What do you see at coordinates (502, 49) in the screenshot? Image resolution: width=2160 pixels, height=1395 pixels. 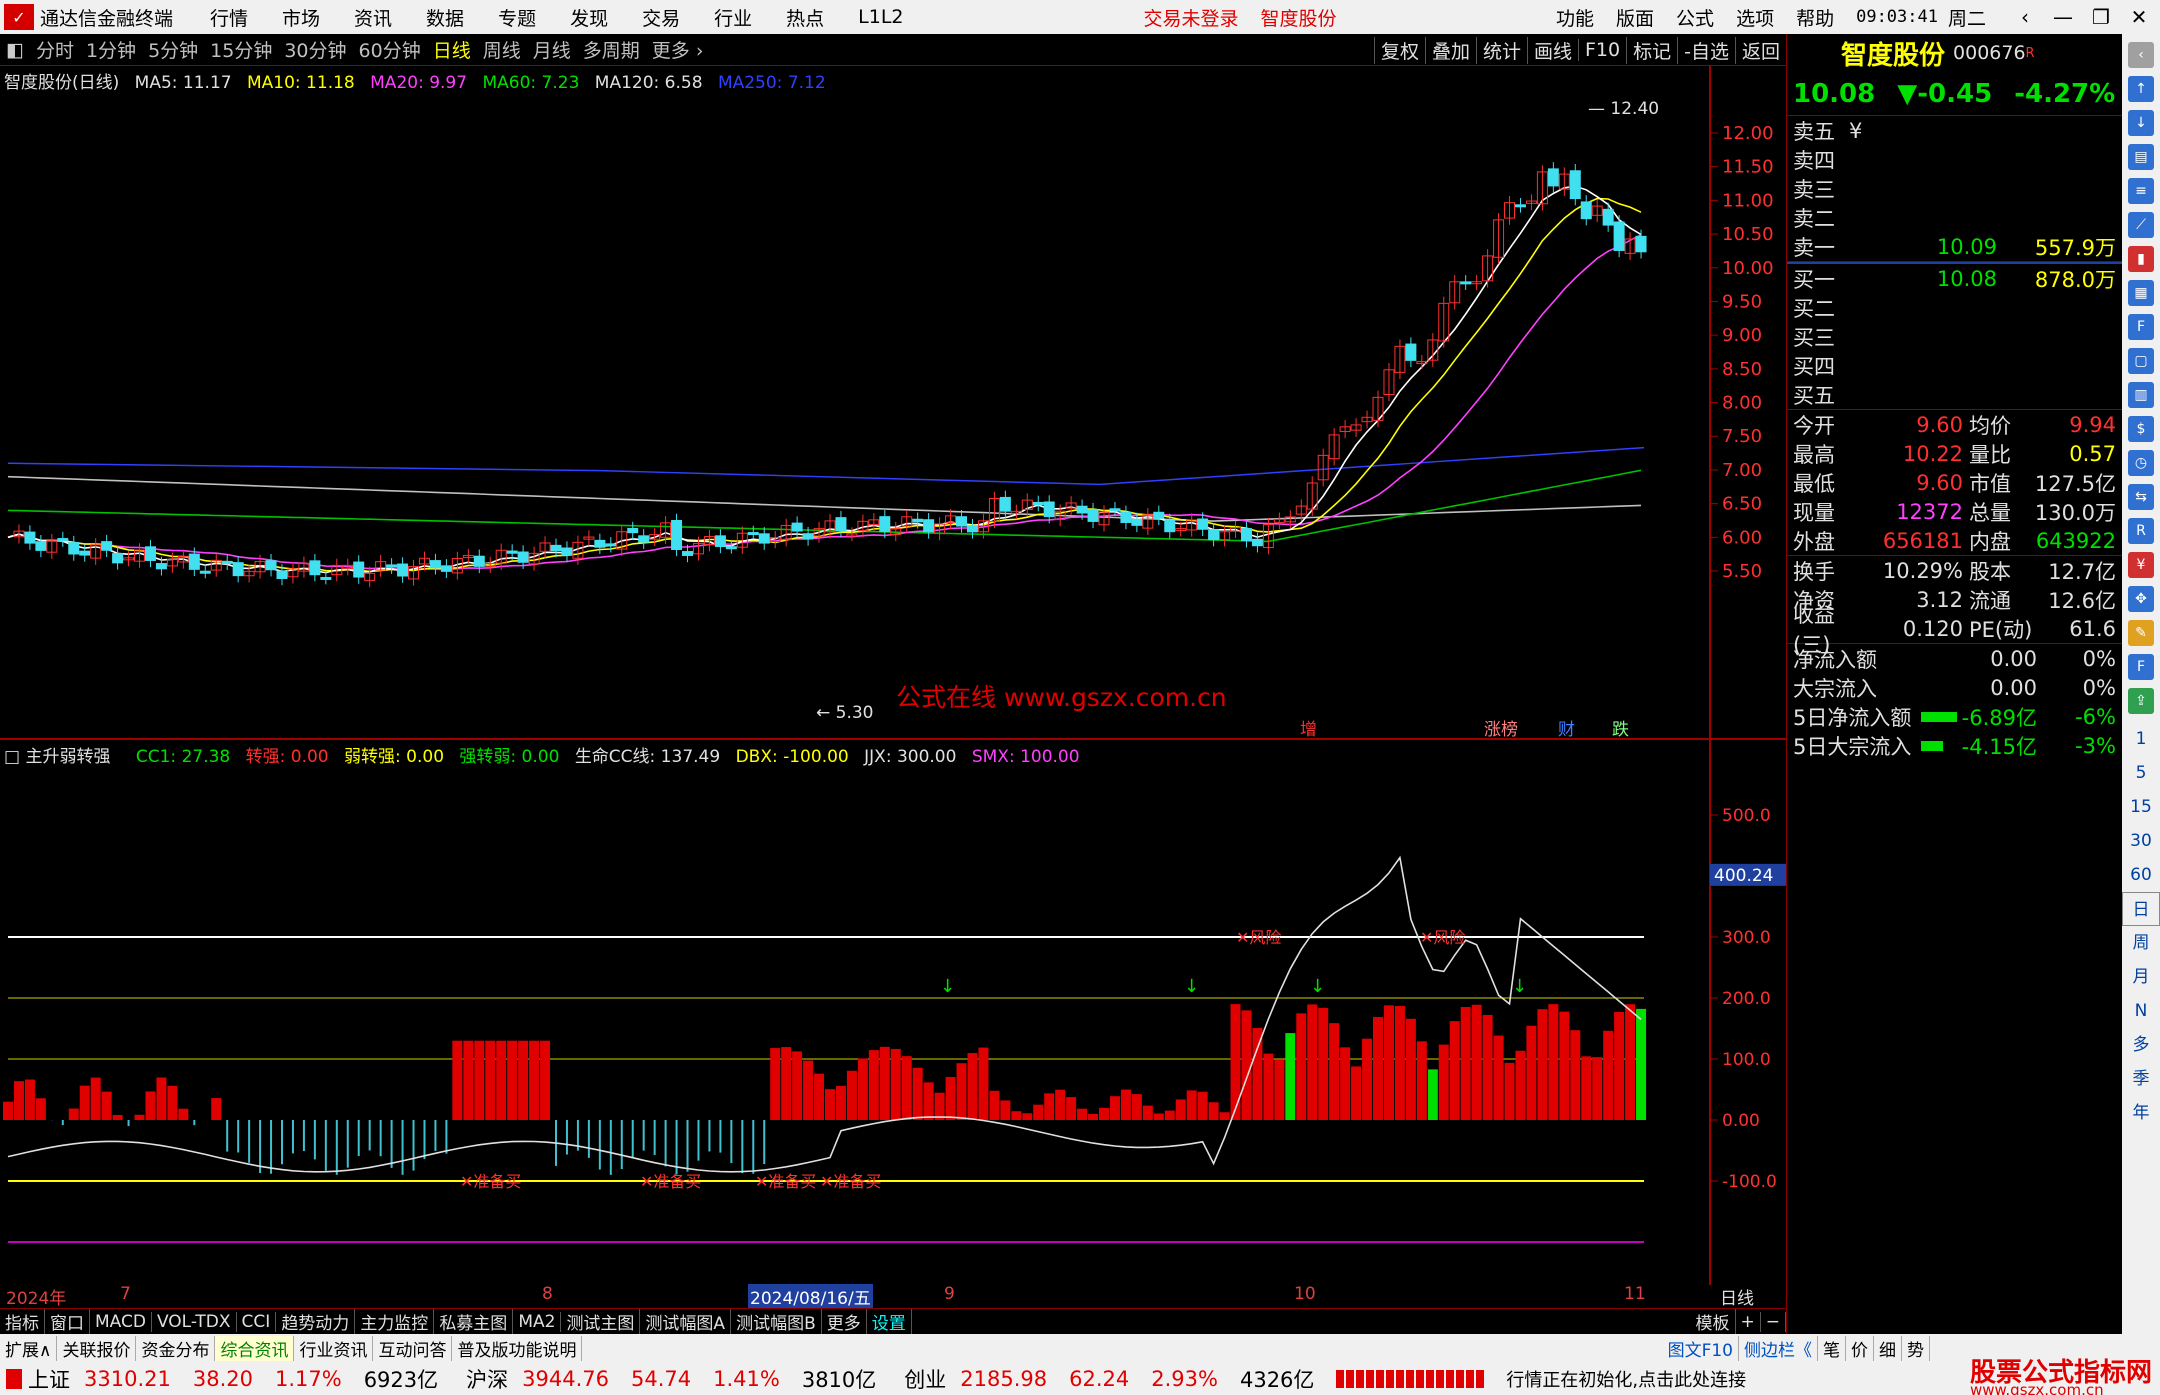 I see `period-weekly: 周线` at bounding box center [502, 49].